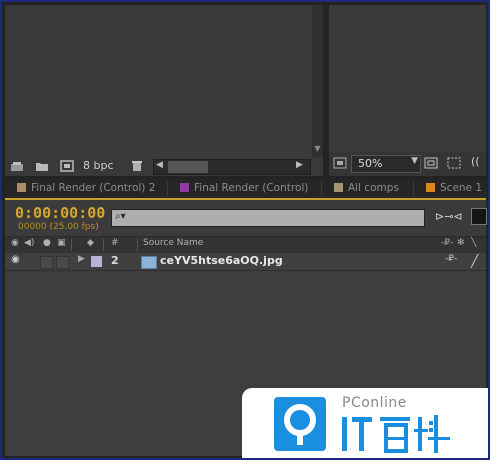 The height and width of the screenshot is (460, 490). I want to click on layer-row: ◉ ▶ 2 ceYV5htse6aOQ.jpg -₽- ╱, so click(245, 262).